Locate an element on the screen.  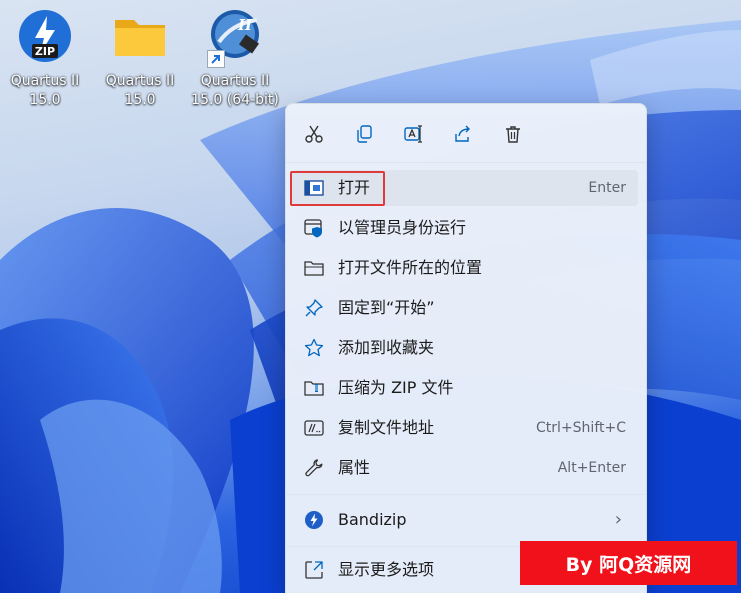
desktop-icon-quartus-64: II Quartus II 15.0 (64-bit) is located at coordinates (235, 59).